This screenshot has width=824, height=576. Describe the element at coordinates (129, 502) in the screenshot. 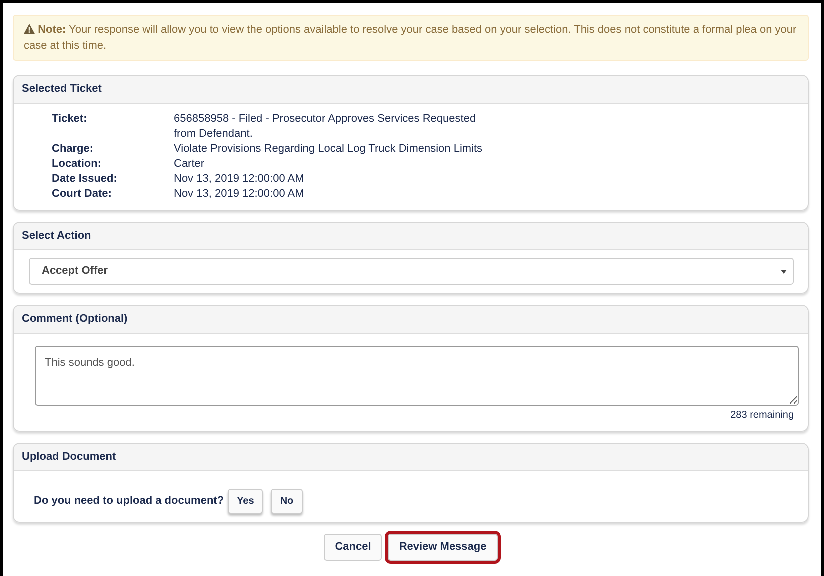

I see `upload-question: Do you need to upload a document?` at that location.